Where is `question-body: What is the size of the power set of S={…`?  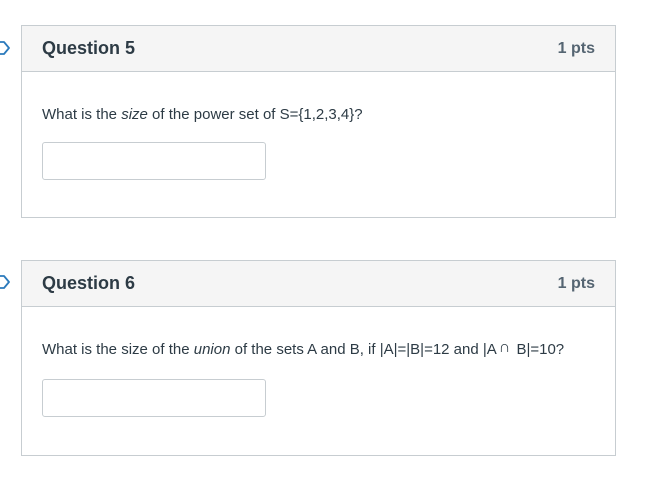
question-body: What is the size of the power set of S={… is located at coordinates (318, 142).